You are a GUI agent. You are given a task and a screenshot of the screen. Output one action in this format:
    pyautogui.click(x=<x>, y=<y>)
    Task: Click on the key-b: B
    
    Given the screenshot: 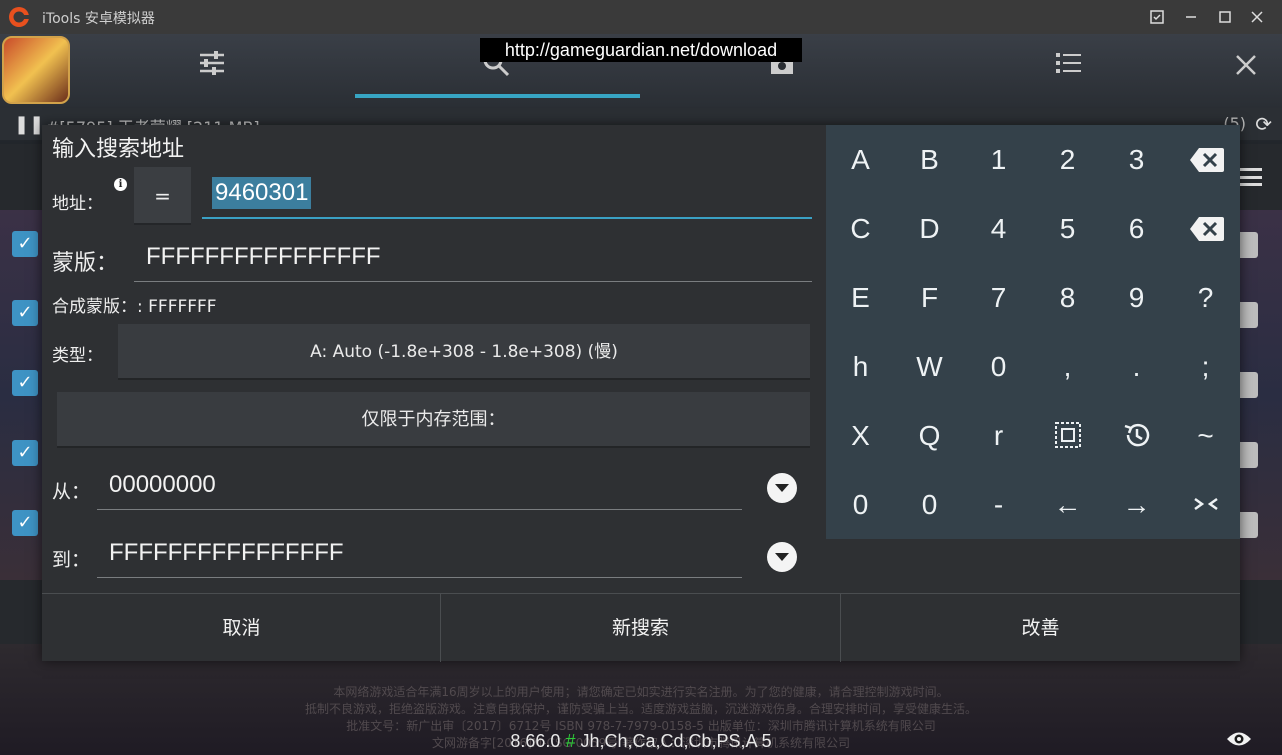 What is the action you would take?
    pyautogui.click(x=929, y=159)
    